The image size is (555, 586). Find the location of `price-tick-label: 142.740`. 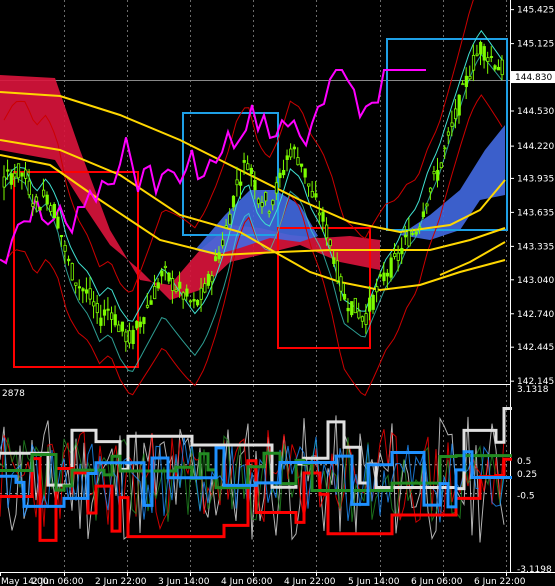

price-tick-label: 142.740 is located at coordinates (535, 315).